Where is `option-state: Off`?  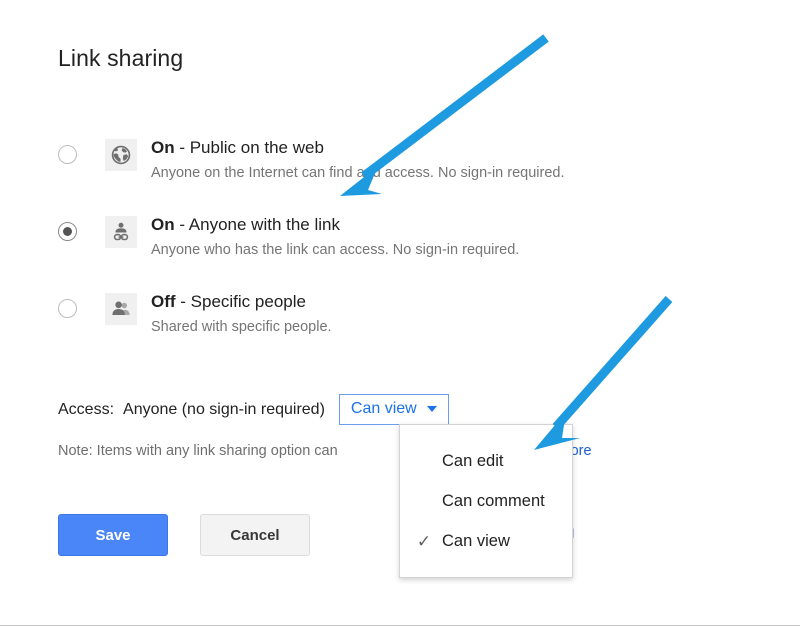
option-state: Off is located at coordinates (163, 301).